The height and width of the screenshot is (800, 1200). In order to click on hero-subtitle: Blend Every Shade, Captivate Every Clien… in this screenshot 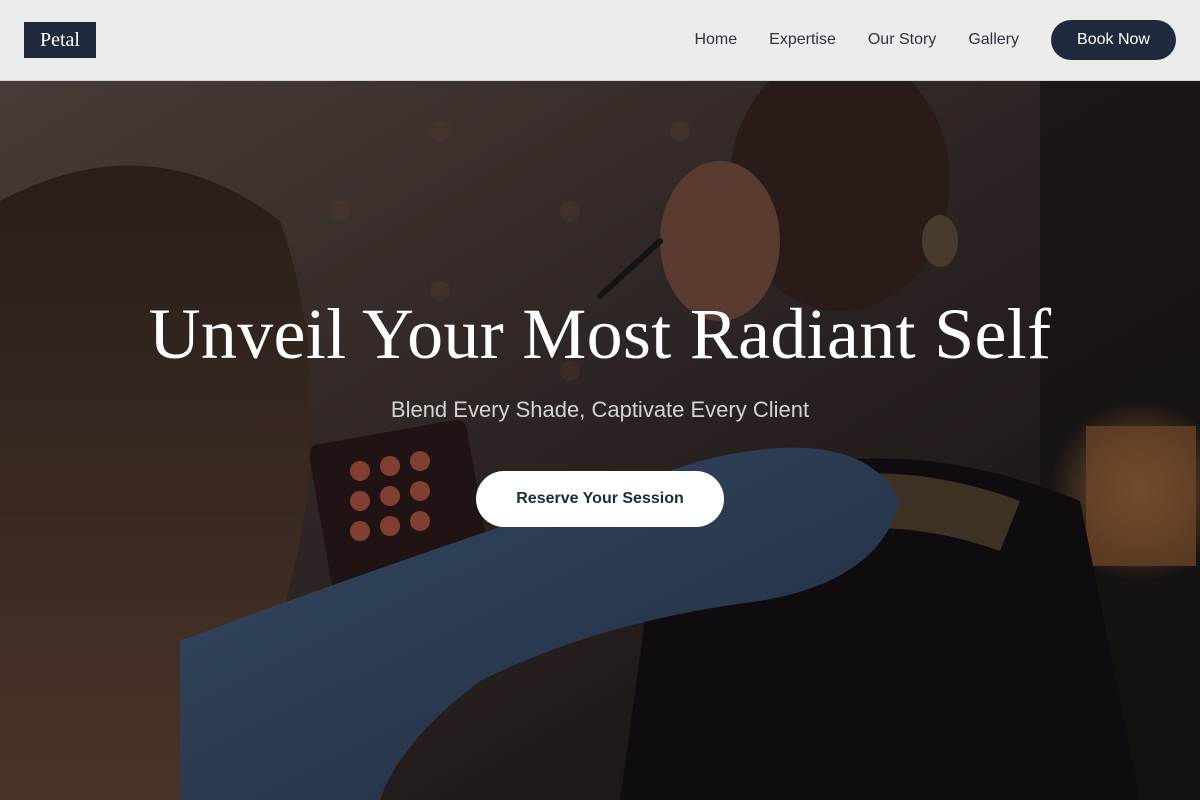, I will do `click(600, 409)`.